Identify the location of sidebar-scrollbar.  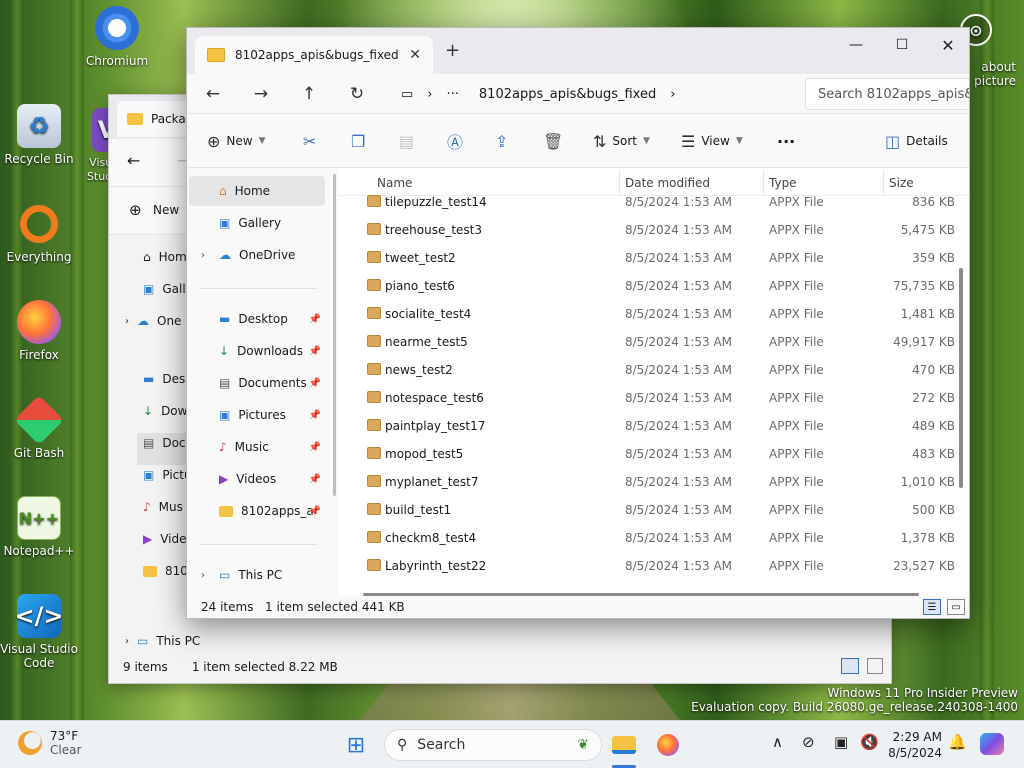
(334, 335).